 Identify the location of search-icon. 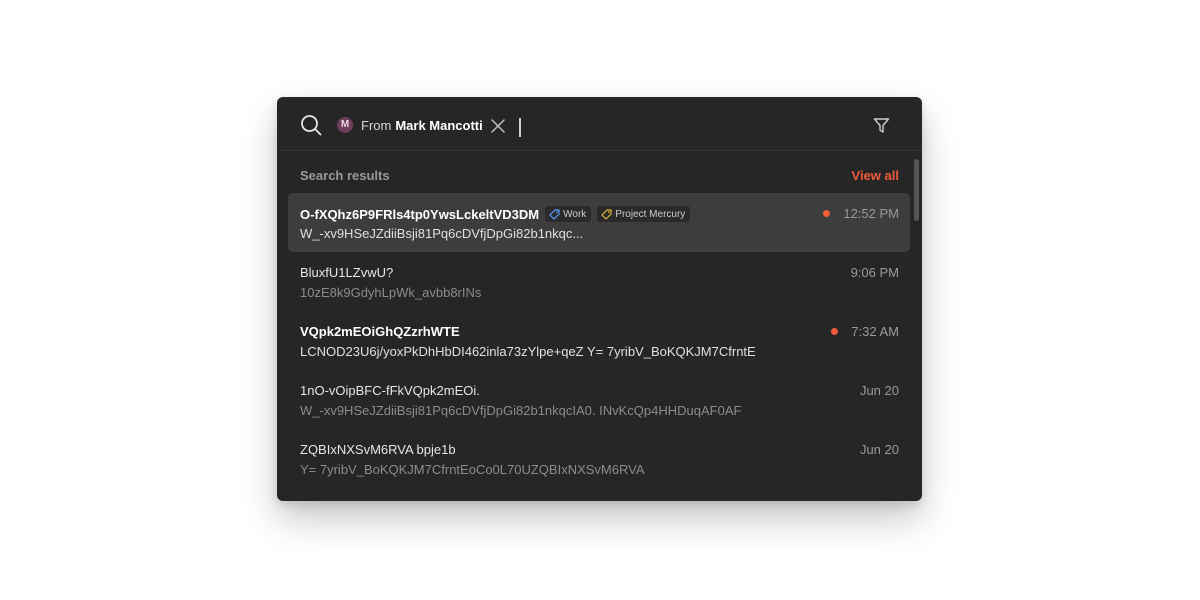
(311, 125).